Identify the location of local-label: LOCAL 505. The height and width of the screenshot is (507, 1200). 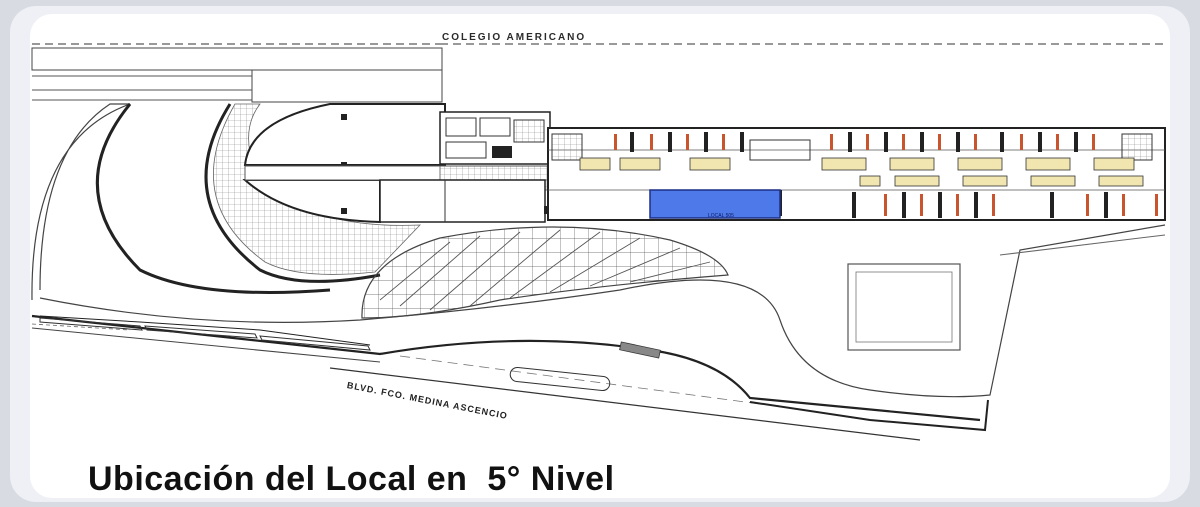
(721, 216).